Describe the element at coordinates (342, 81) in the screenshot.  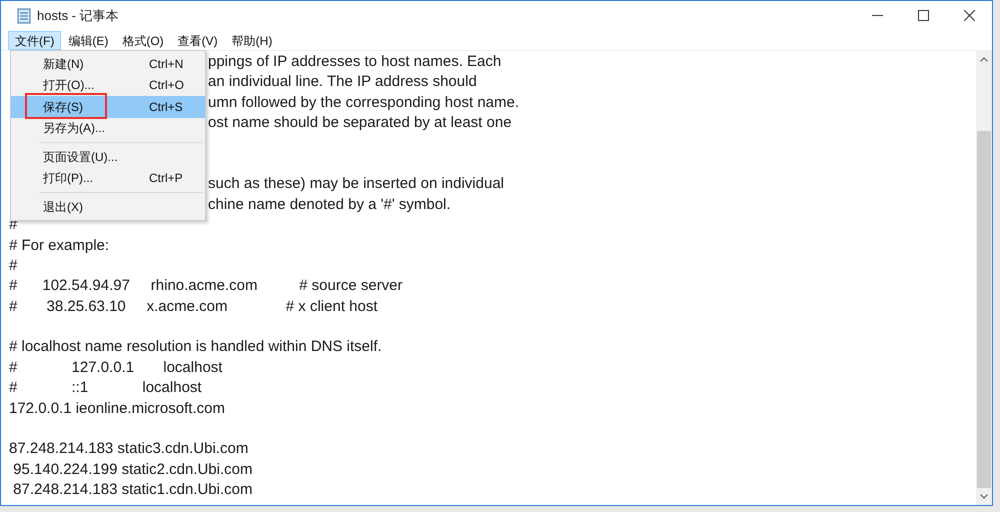
I see `text-line: an individual line. The IP address should` at that location.